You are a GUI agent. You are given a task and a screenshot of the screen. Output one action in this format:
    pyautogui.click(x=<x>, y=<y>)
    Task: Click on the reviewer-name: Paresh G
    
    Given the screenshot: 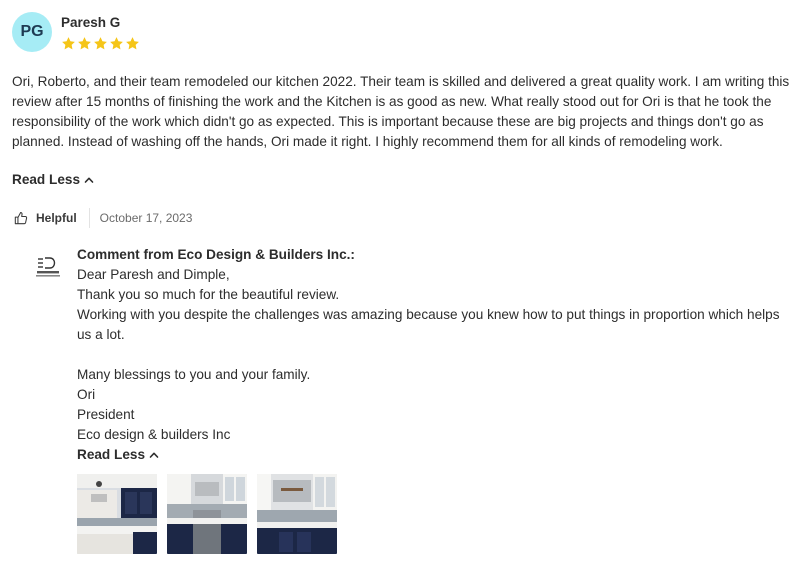 What is the action you would take?
    pyautogui.click(x=101, y=22)
    